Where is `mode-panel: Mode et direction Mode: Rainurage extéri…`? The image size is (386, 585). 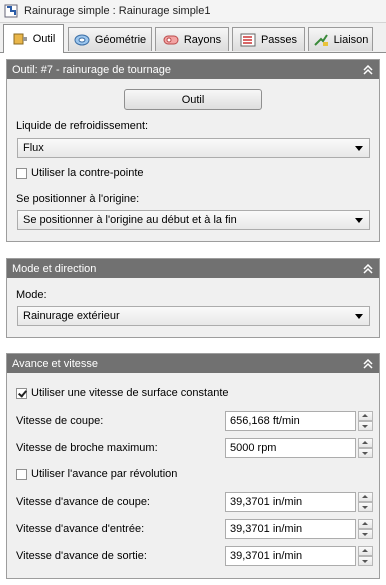 mode-panel: Mode et direction Mode: Rainurage extéri… is located at coordinates (193, 298).